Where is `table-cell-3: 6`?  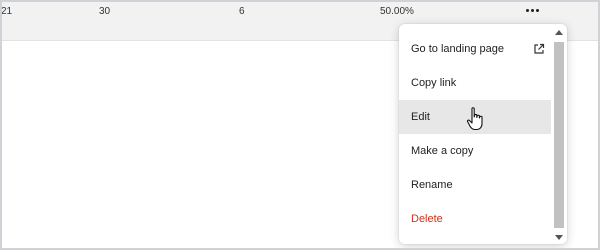
table-cell-3: 6 is located at coordinates (242, 11).